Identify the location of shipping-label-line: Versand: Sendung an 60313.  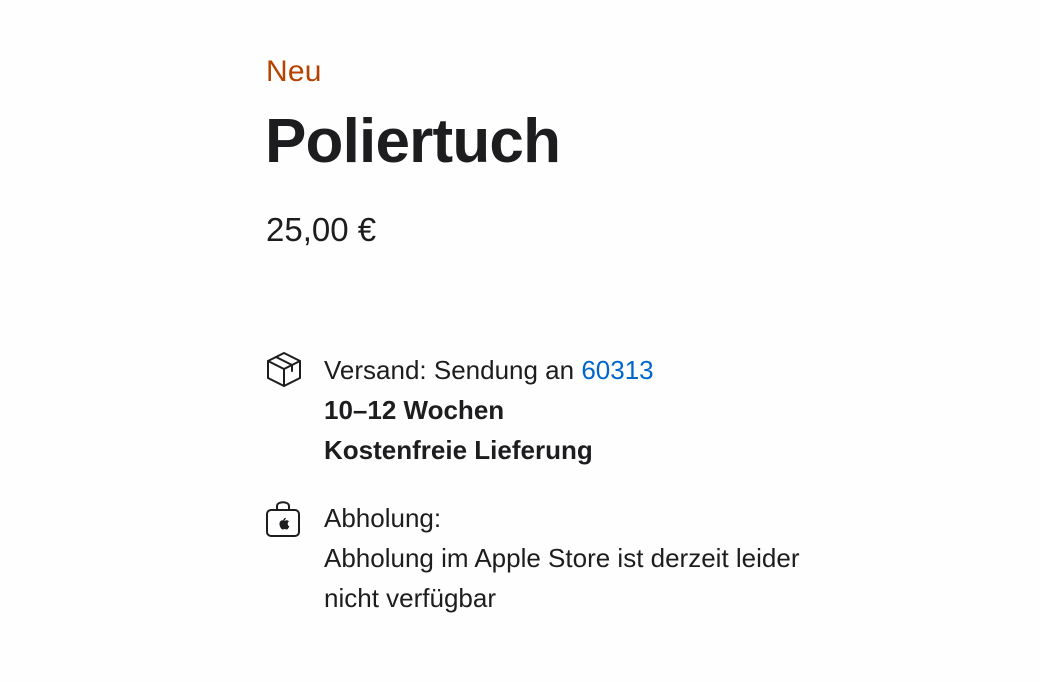
(614, 370).